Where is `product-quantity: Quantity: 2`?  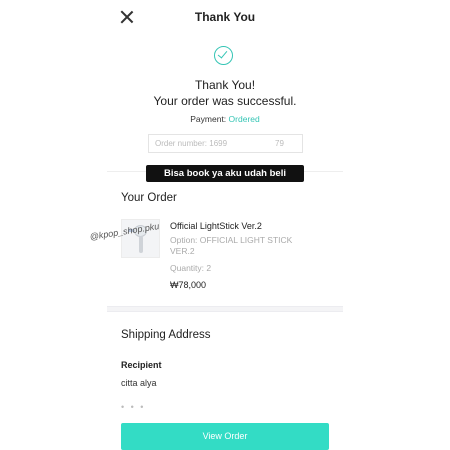
product-quantity: Quantity: 2 is located at coordinates (191, 268).